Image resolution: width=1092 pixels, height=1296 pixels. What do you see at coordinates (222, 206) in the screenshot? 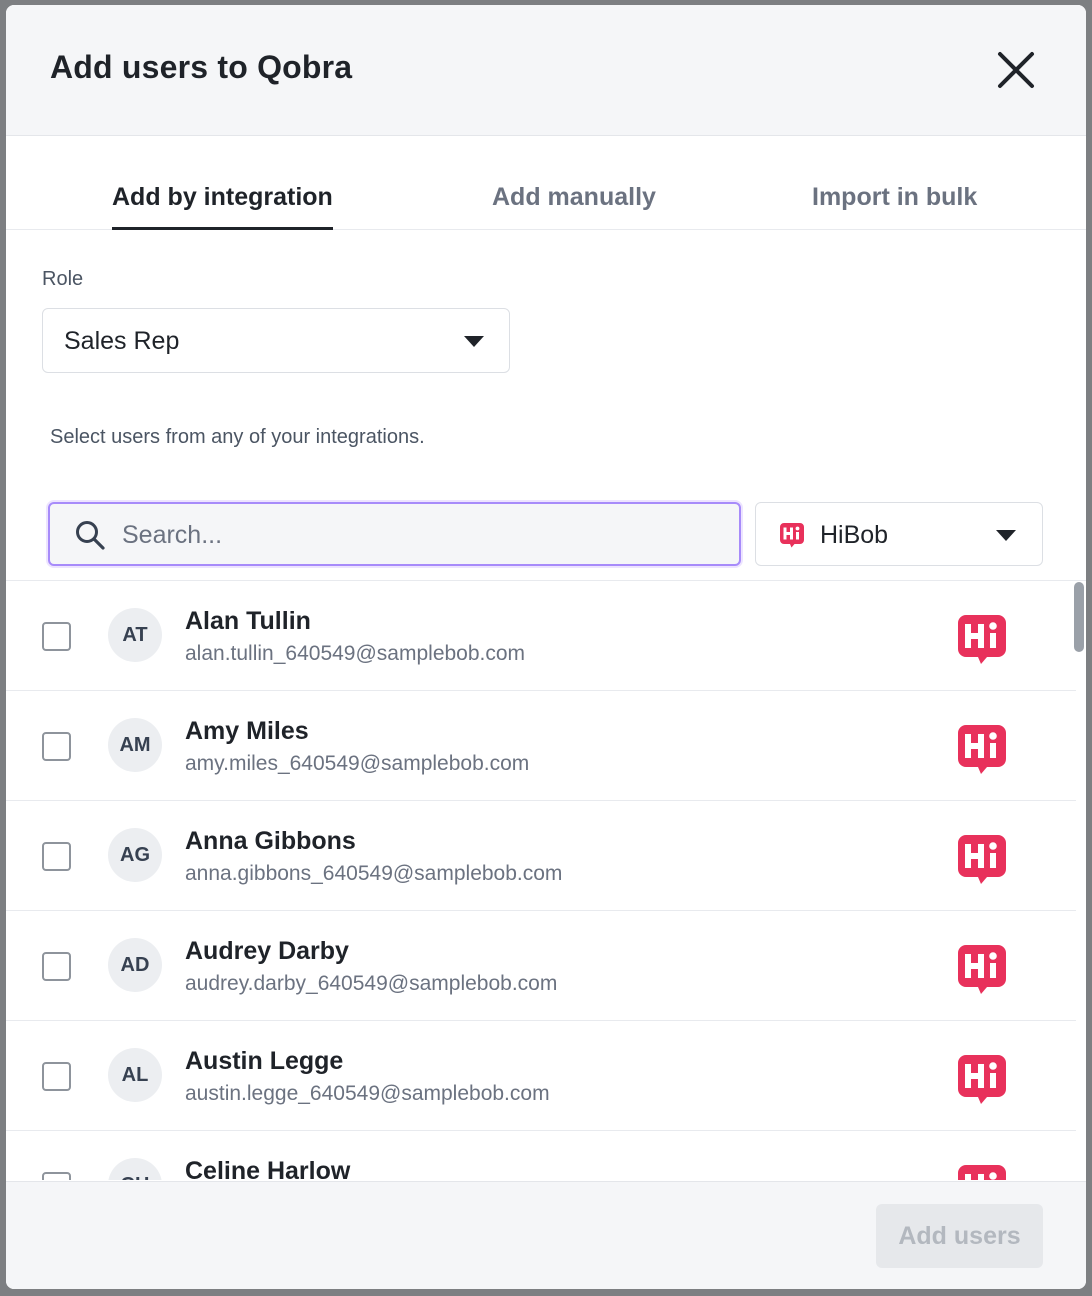
I see `tab-add-by-integration: Add by integration` at bounding box center [222, 206].